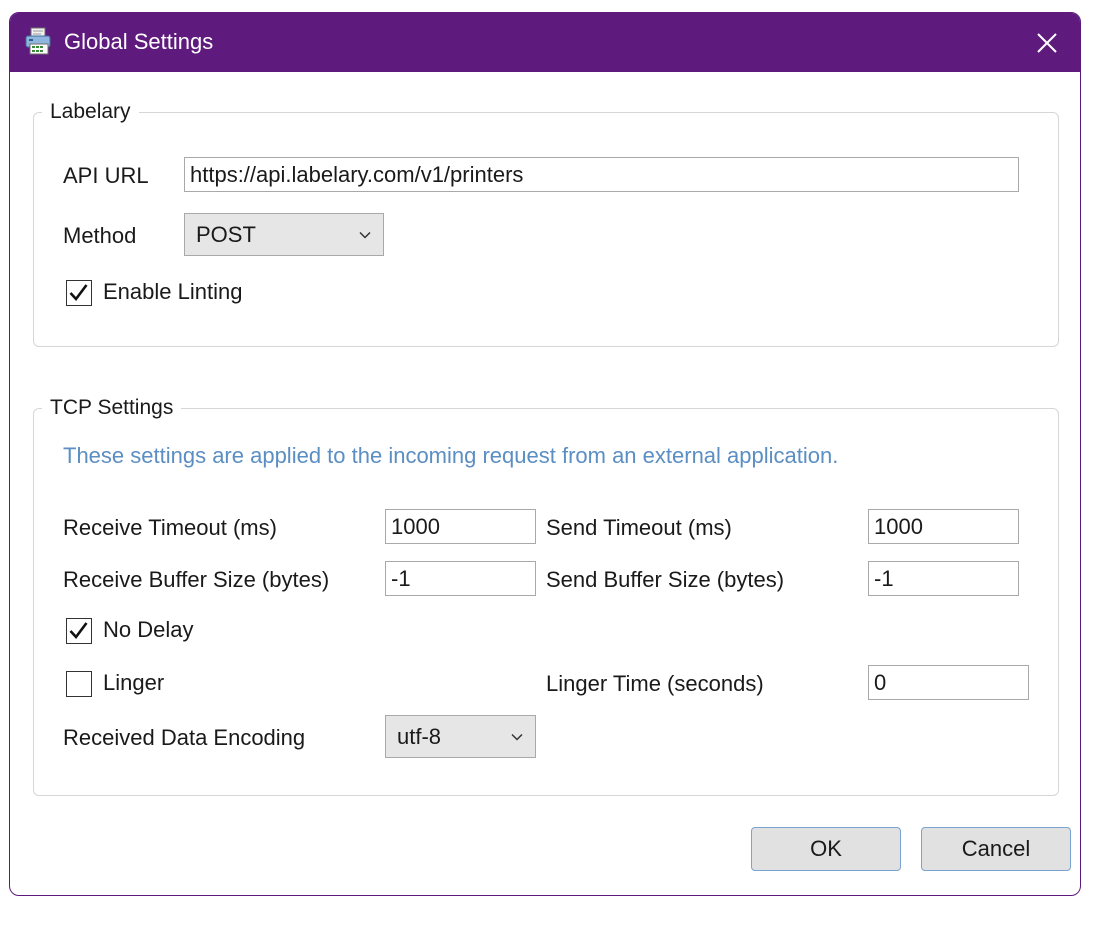  Describe the element at coordinates (106, 175) in the screenshot. I see `api-url-label: API URL` at that location.